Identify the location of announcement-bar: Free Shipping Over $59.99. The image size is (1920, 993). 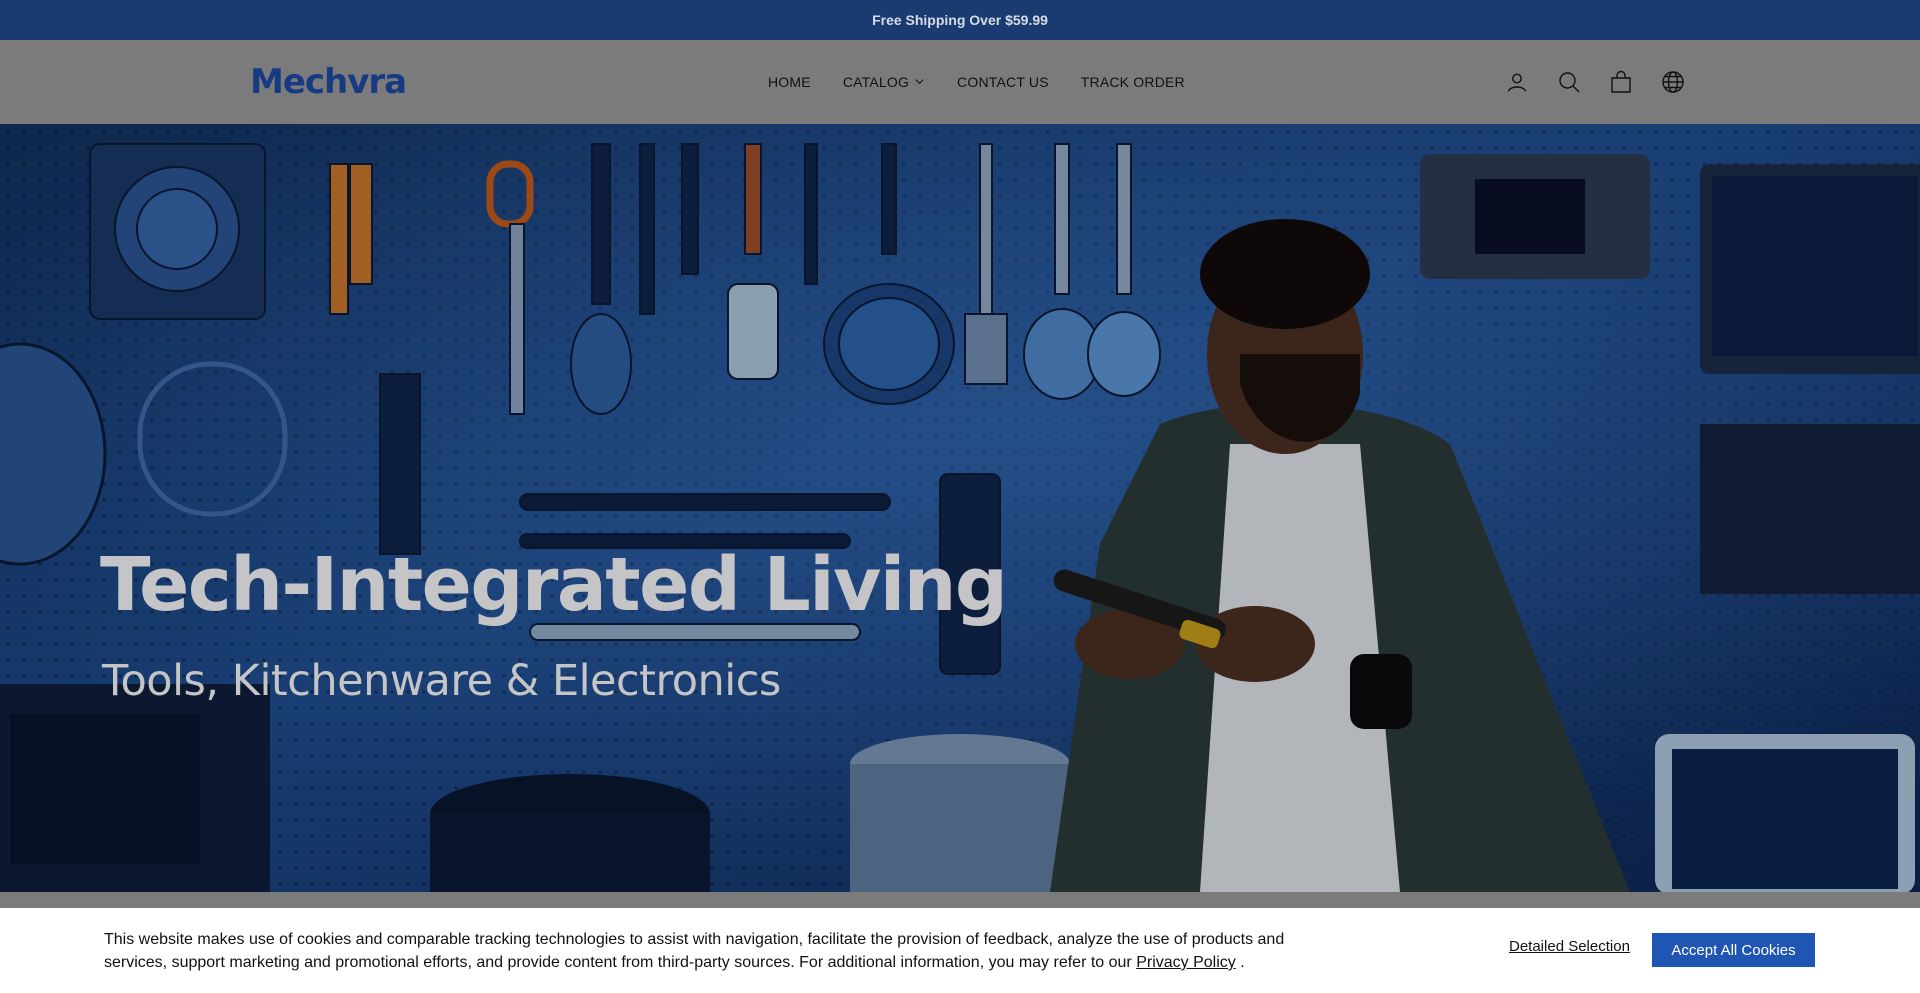
(960, 20).